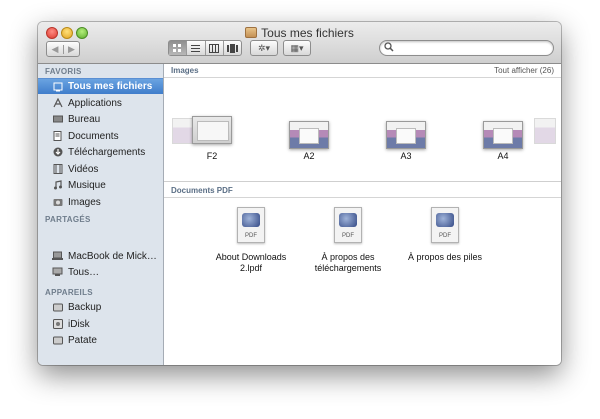 The width and height of the screenshot is (600, 419). Describe the element at coordinates (251, 268) in the screenshot. I see `pdf-label-line2: 2.lpdf` at that location.